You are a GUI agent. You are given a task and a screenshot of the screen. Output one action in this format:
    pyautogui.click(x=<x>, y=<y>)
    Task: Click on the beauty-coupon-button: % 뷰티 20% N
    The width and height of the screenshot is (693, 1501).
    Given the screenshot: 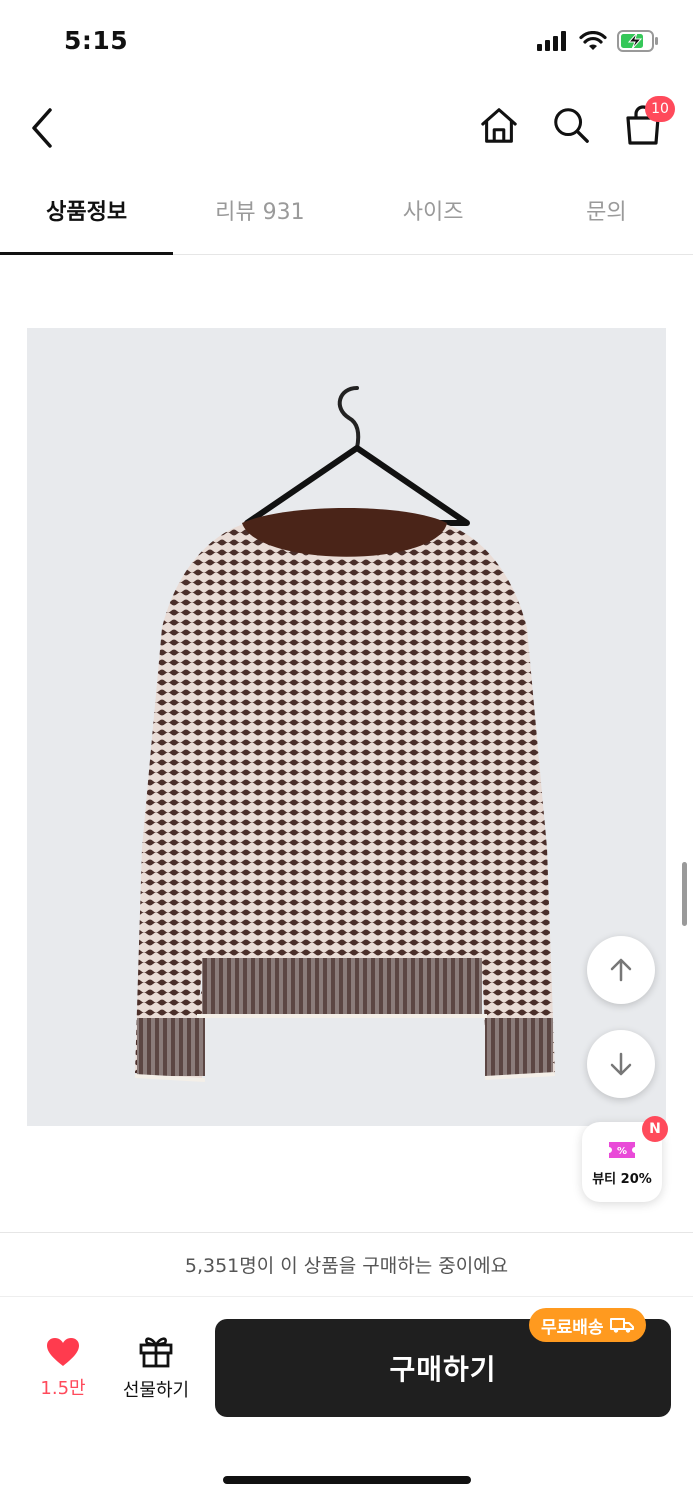 What is the action you would take?
    pyautogui.click(x=625, y=1159)
    